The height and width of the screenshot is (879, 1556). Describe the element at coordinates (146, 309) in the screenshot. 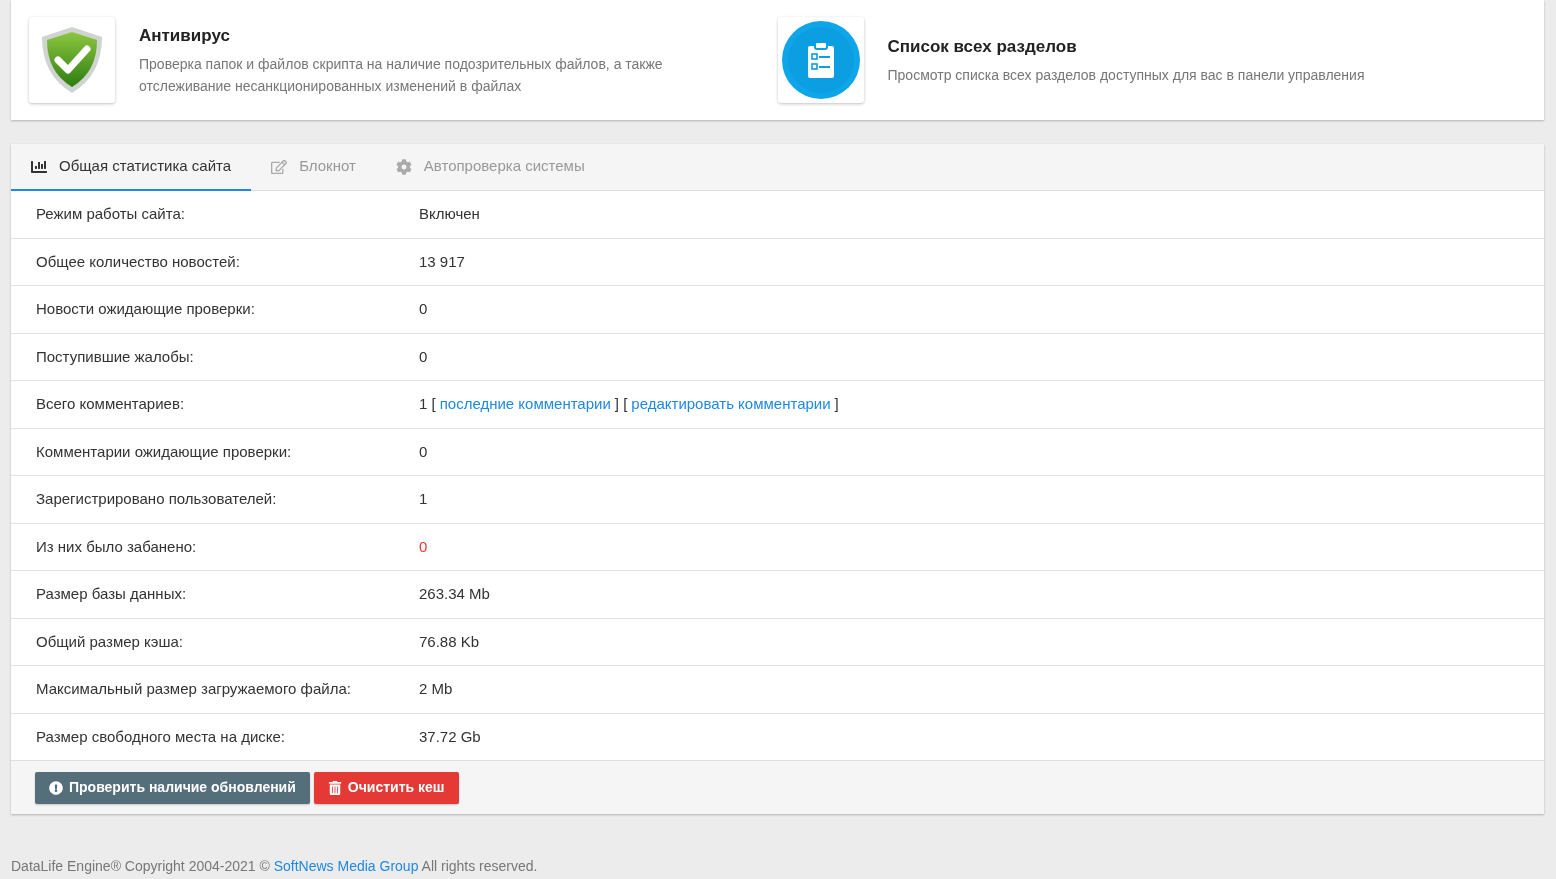

I see `stat-label: Новости ожидающие проверки:` at that location.